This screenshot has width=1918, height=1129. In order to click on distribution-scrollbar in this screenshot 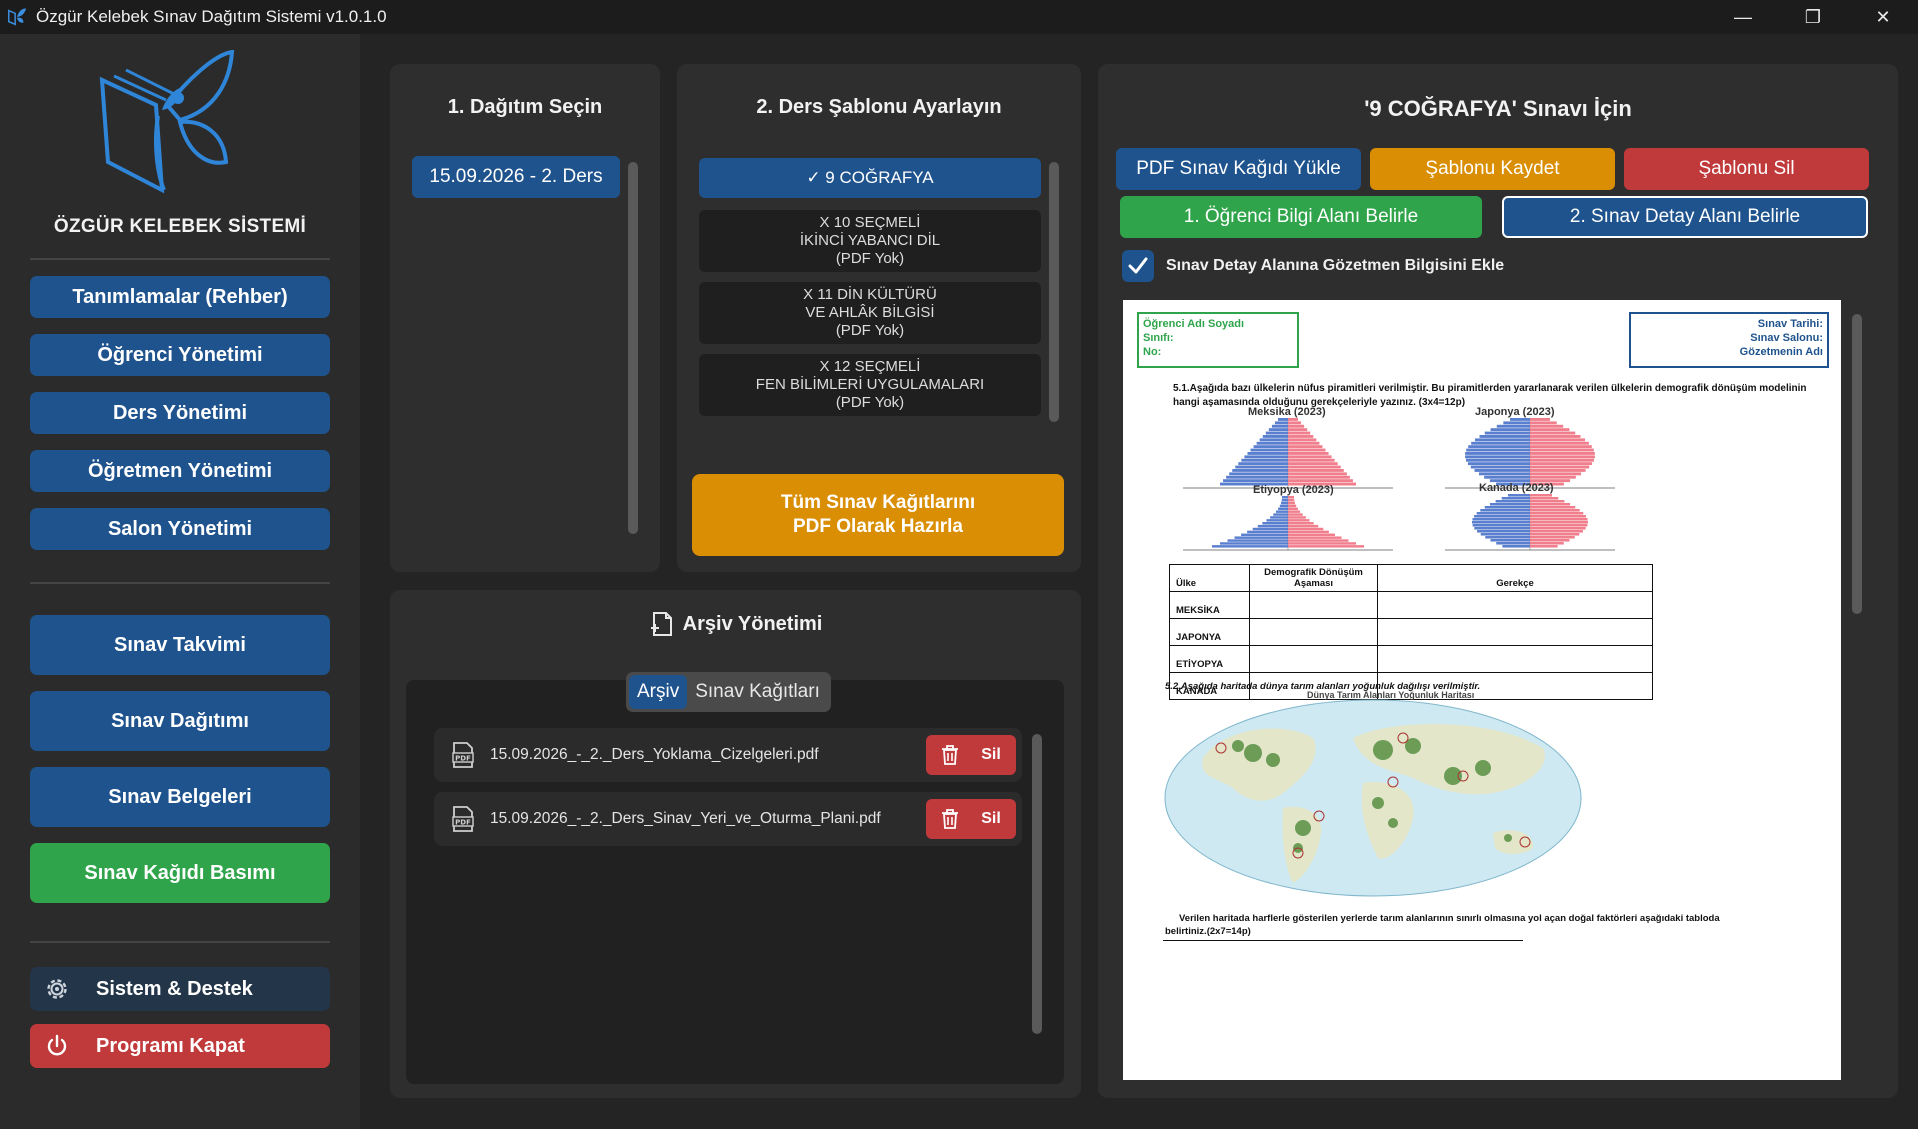, I will do `click(633, 348)`.